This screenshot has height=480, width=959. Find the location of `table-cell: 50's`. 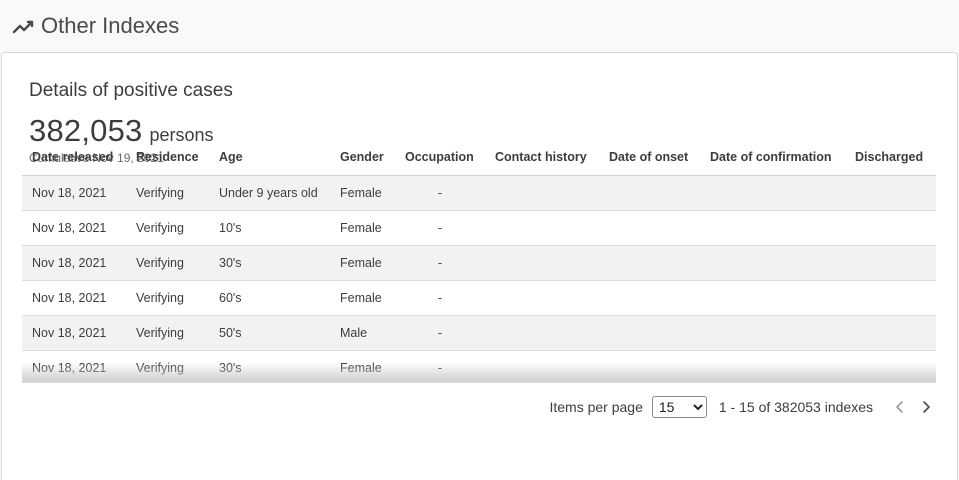

table-cell: 50's is located at coordinates (269, 333).